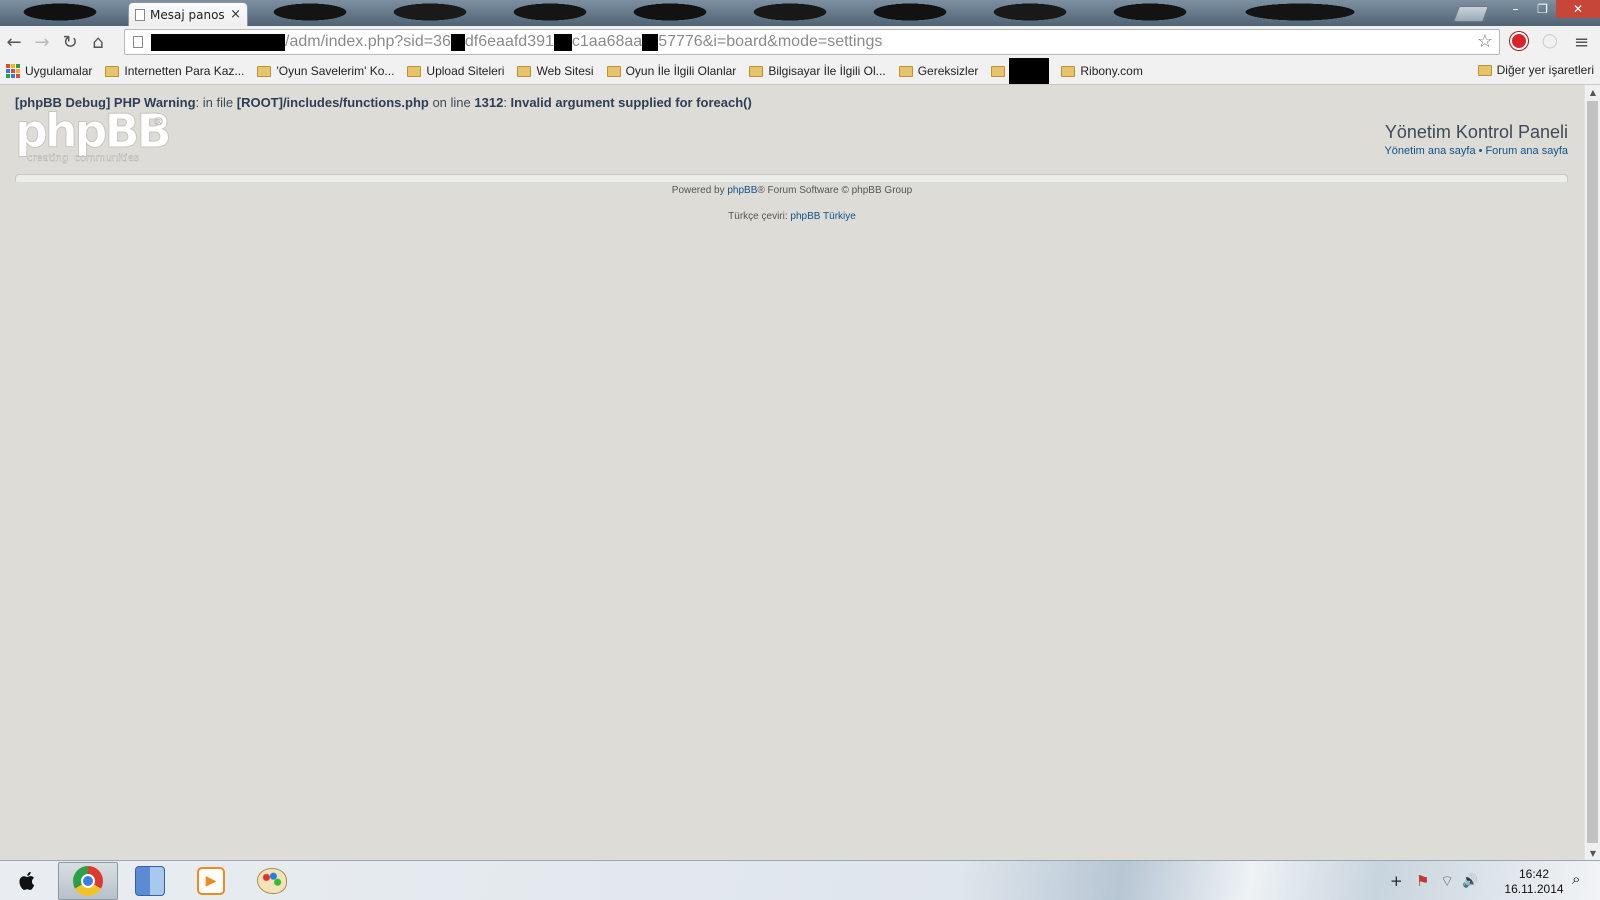 Image resolution: width=1600 pixels, height=900 pixels. Describe the element at coordinates (1429, 151) in the screenshot. I see `admin-index-link: Yönetim ana sayfa` at that location.